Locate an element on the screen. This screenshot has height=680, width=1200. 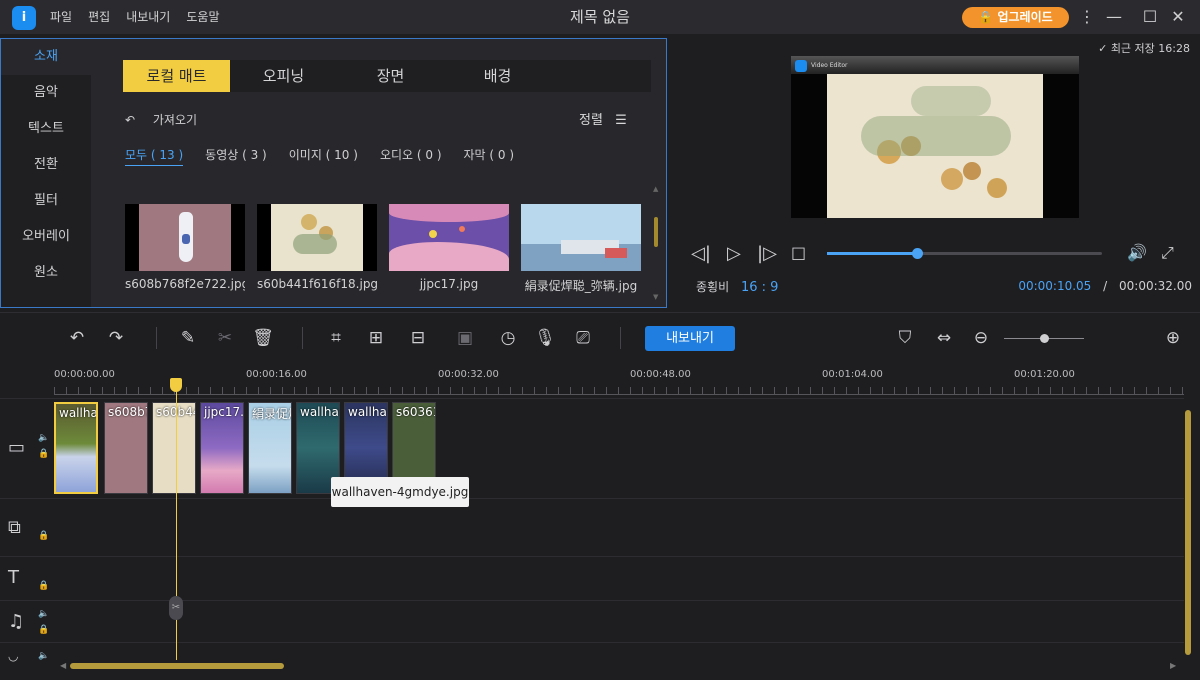
tab-scene: 장면 is located at coordinates (390, 76).